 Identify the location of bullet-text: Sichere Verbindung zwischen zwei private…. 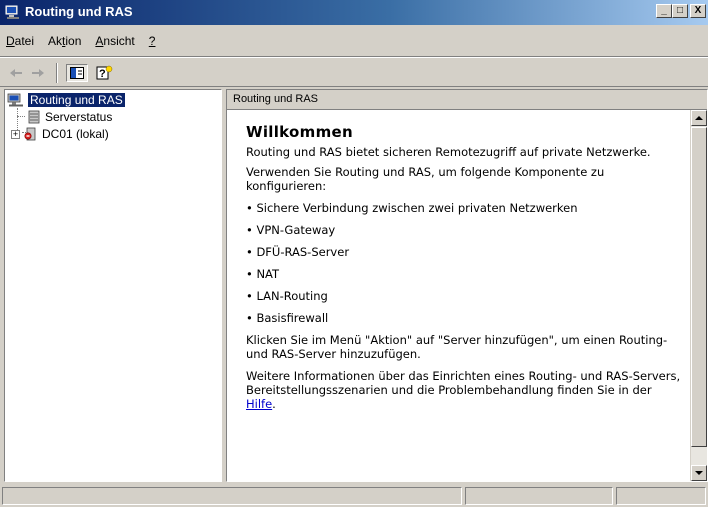
(417, 208).